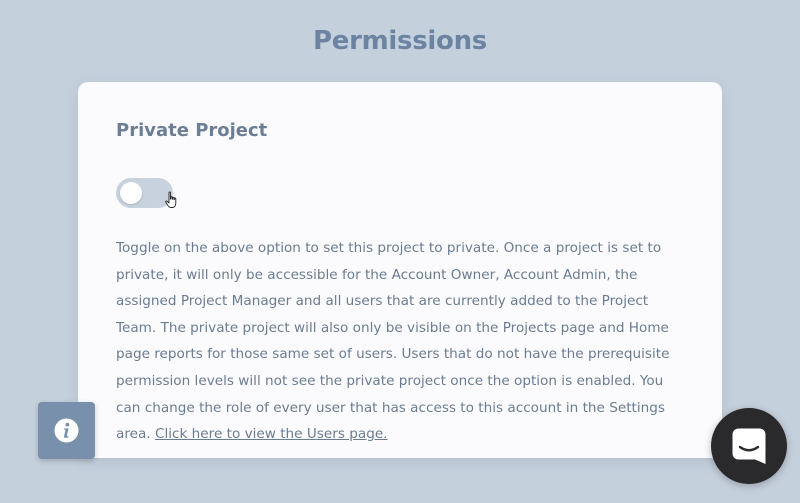  I want to click on page-title: Permissions, so click(400, 41).